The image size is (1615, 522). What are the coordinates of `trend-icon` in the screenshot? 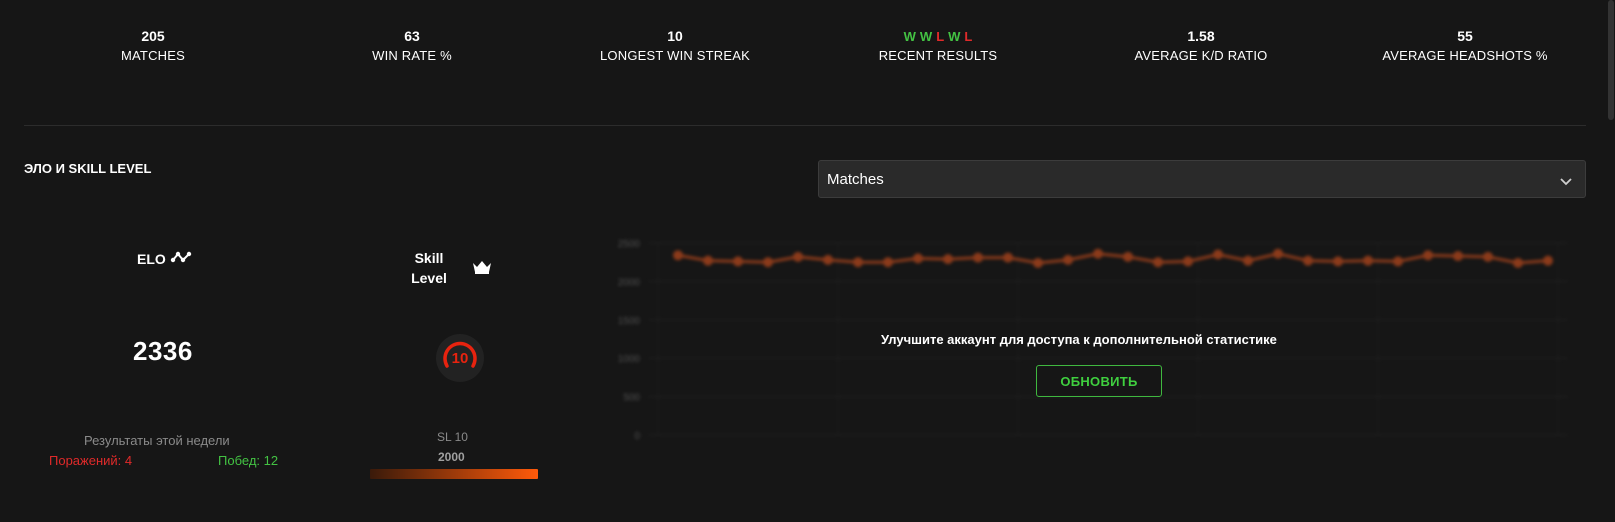 It's located at (181, 258).